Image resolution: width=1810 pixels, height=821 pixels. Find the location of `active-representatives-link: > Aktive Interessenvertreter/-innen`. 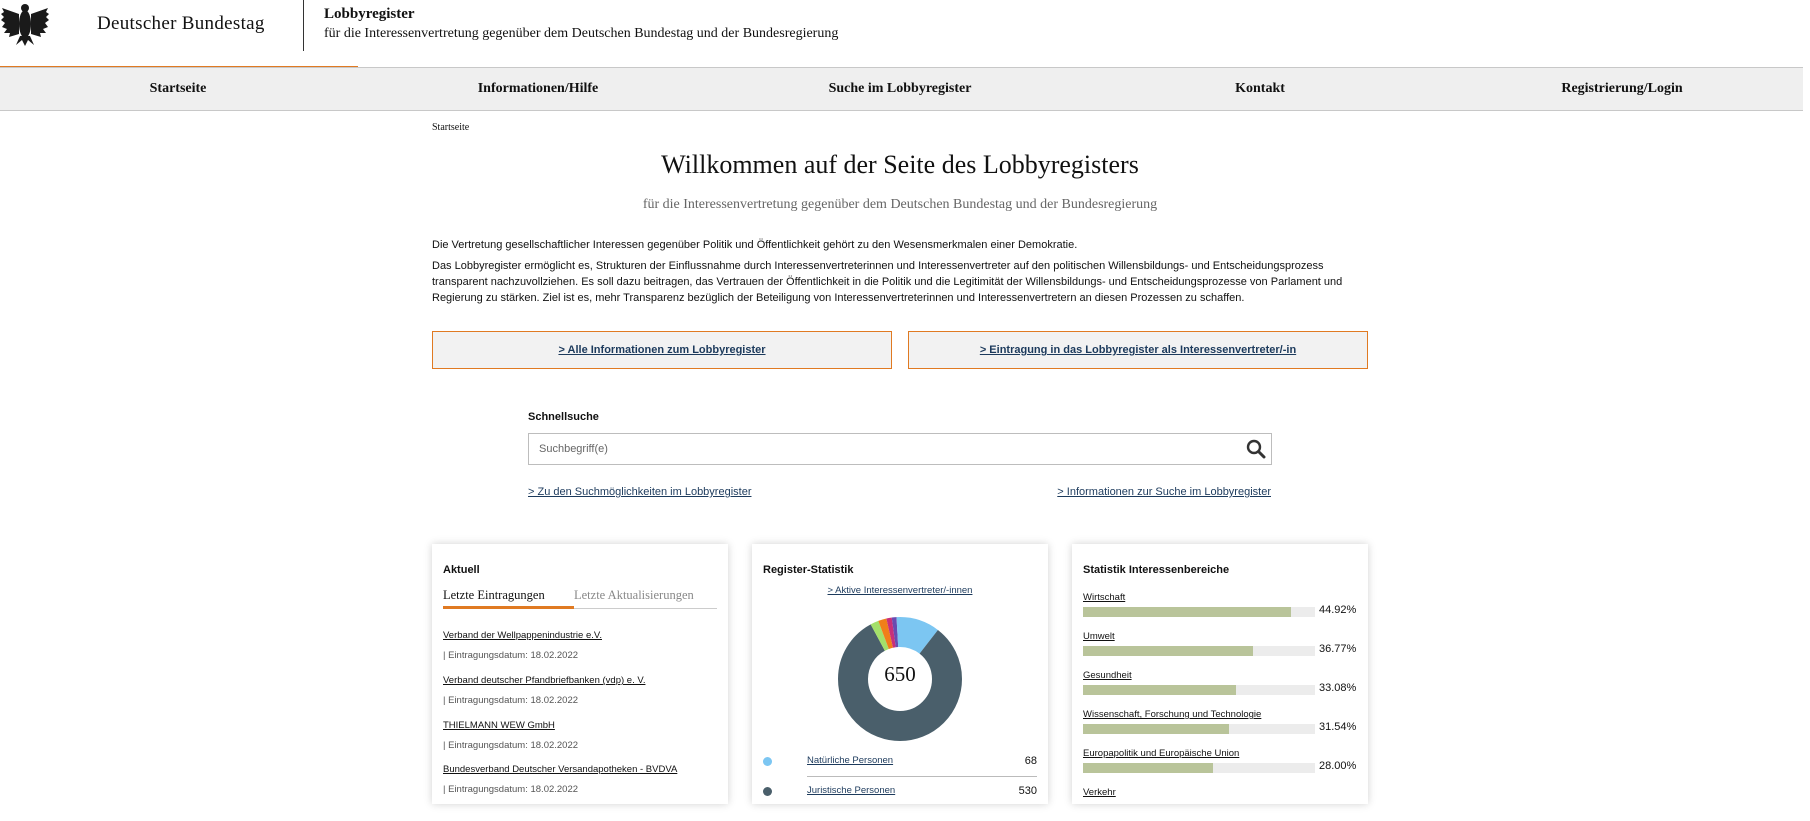

active-representatives-link: > Aktive Interessenvertreter/-innen is located at coordinates (900, 590).